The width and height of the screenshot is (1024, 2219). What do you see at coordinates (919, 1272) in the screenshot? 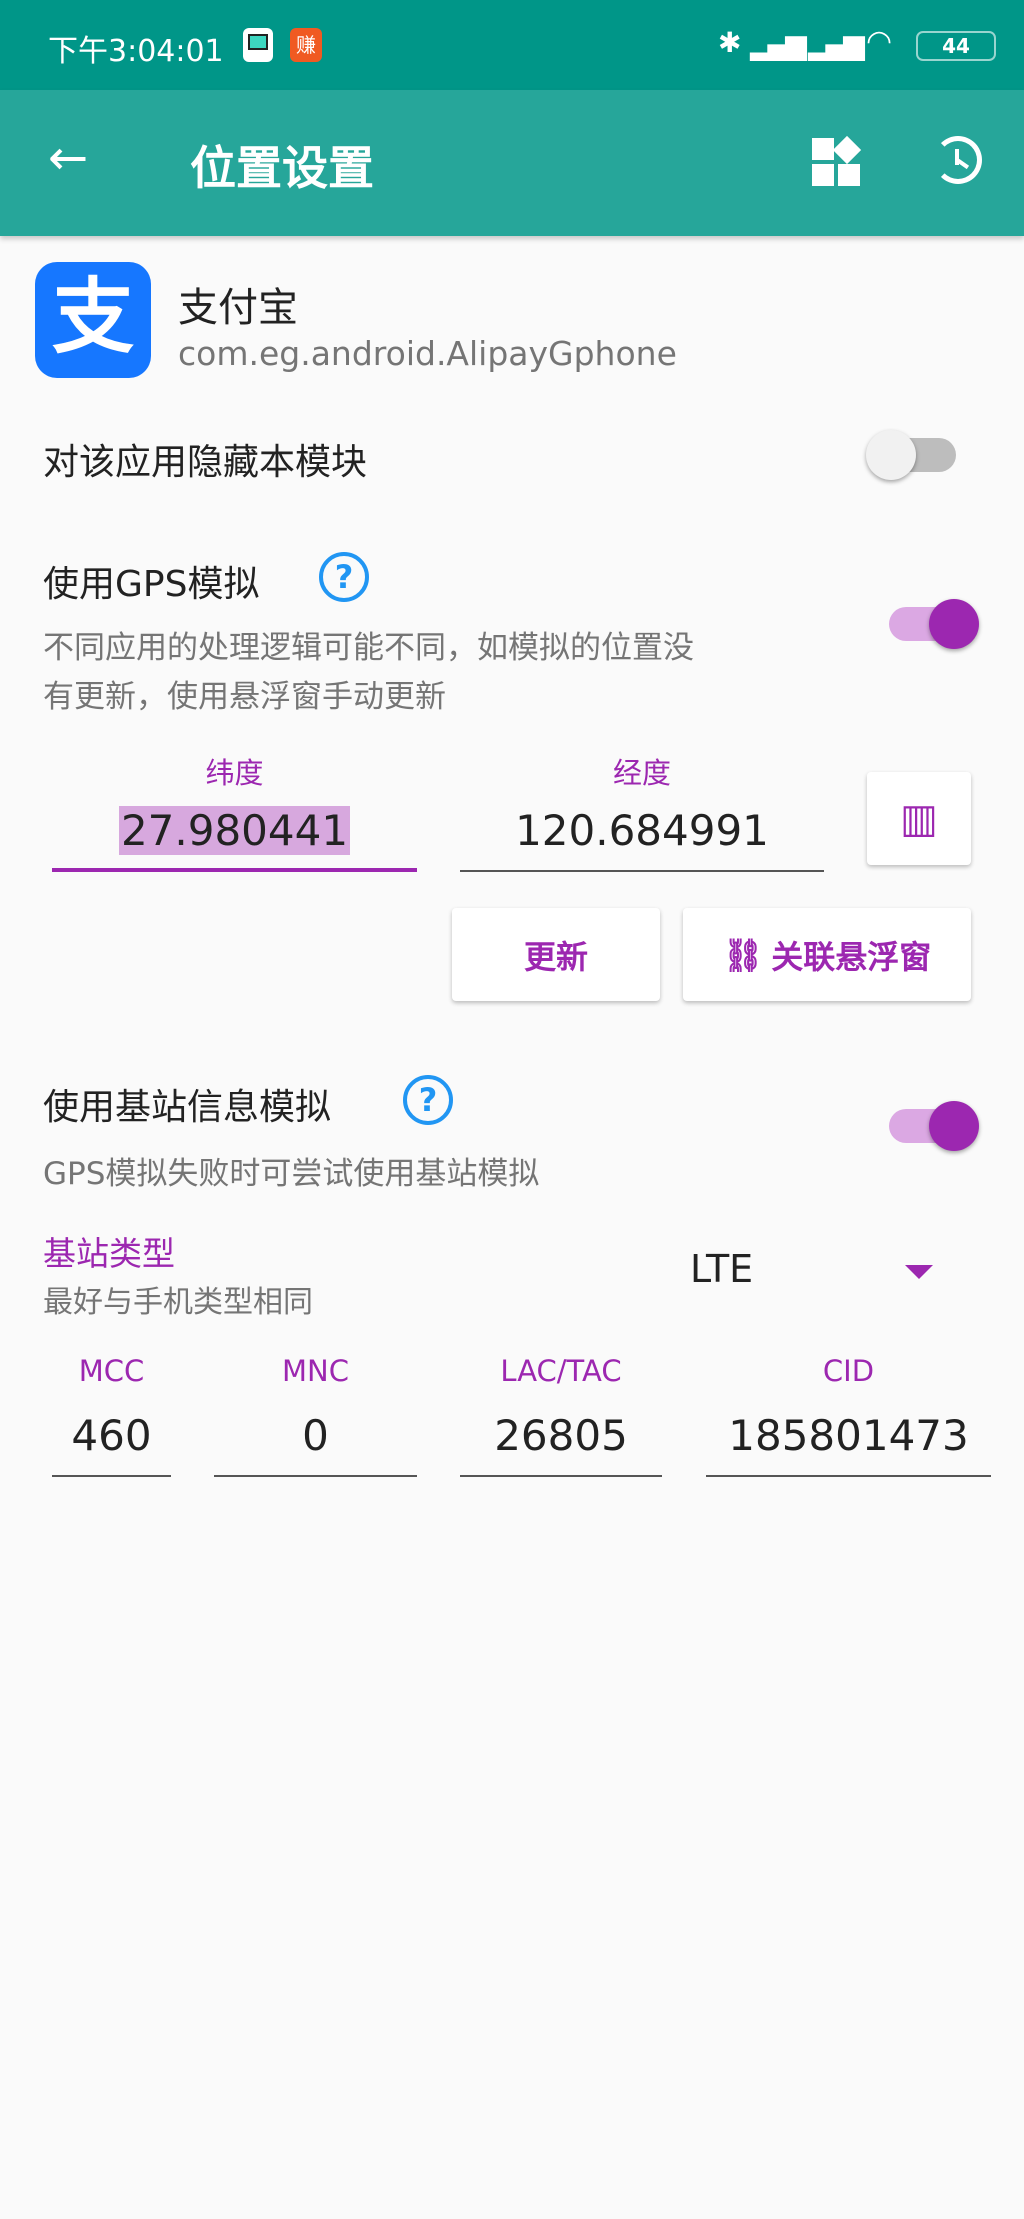
I see `chevron-down-icon` at bounding box center [919, 1272].